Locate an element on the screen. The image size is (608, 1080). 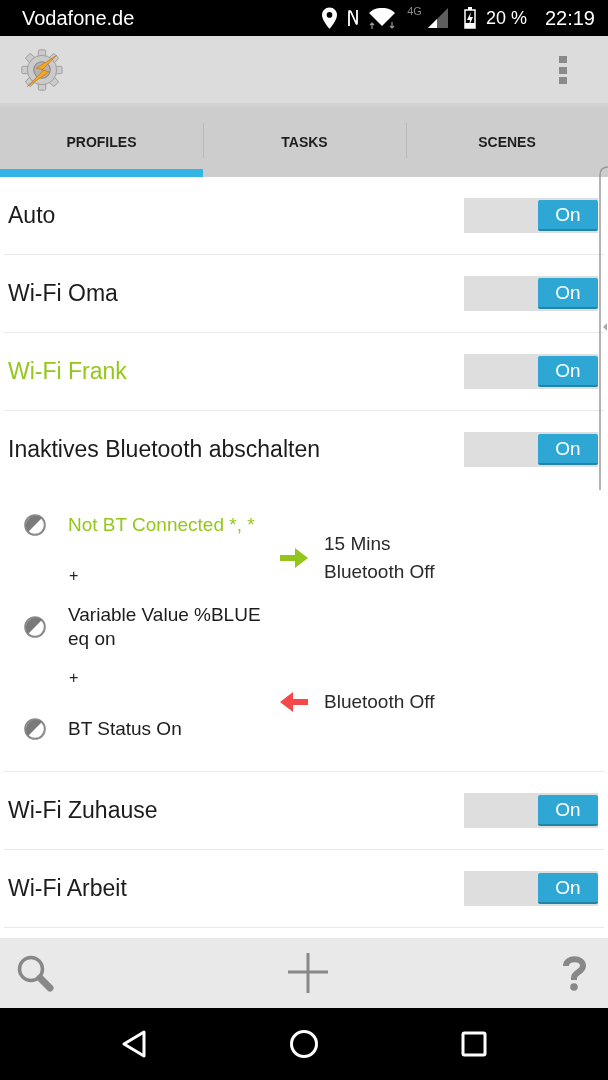
left-arrow-icon is located at coordinates (294, 702).